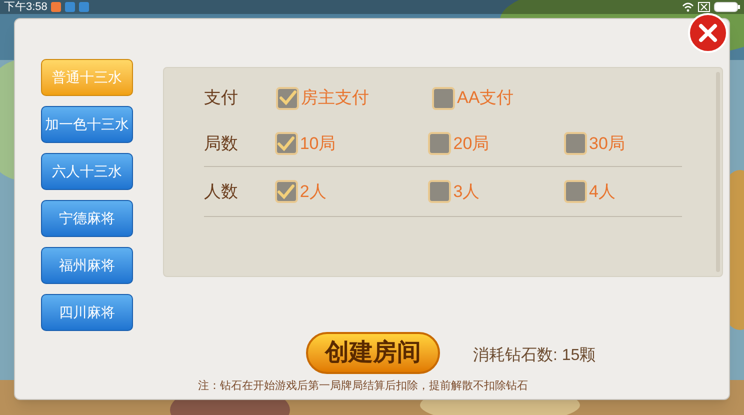  What do you see at coordinates (56, 7) in the screenshot?
I see `notification-icon` at bounding box center [56, 7].